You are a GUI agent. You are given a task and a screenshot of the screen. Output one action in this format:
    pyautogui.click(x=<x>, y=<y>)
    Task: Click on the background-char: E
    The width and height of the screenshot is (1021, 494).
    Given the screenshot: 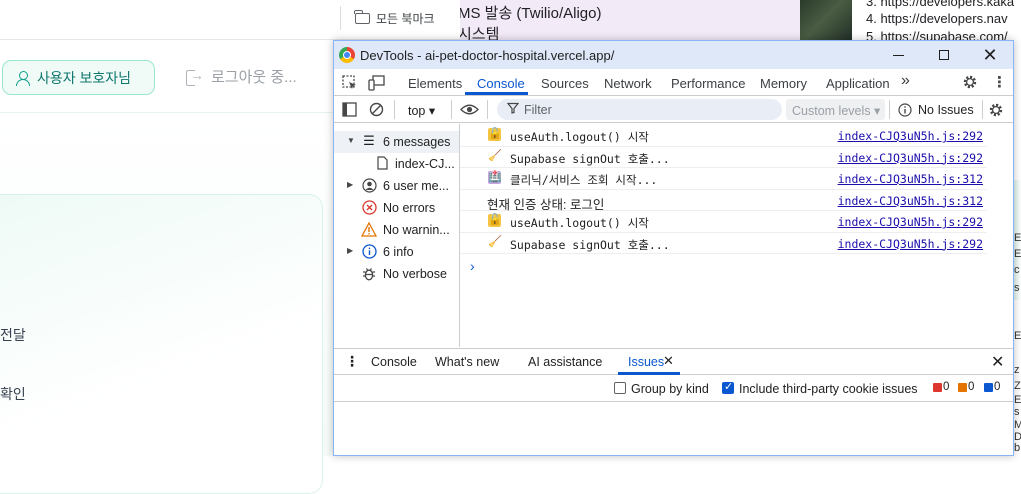 What is the action you would take?
    pyautogui.click(x=1017, y=238)
    